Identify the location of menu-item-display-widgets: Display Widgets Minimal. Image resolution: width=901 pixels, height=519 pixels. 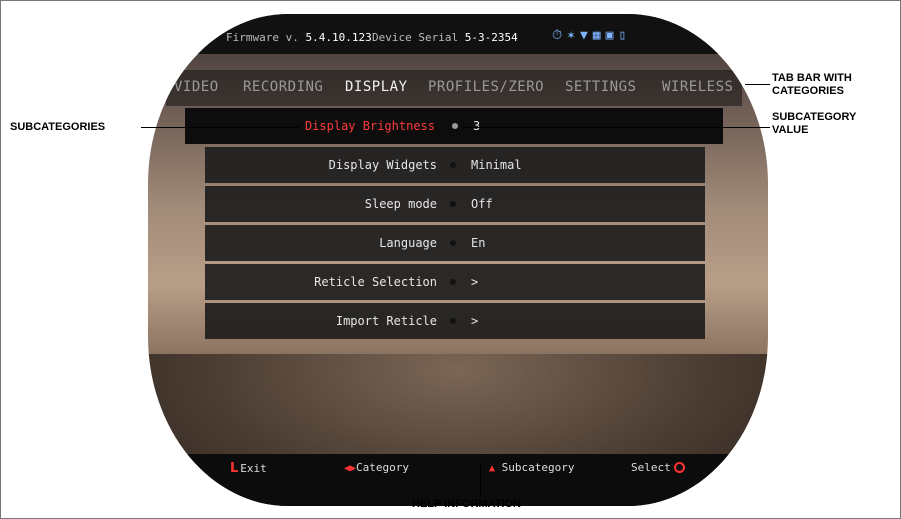
(455, 165).